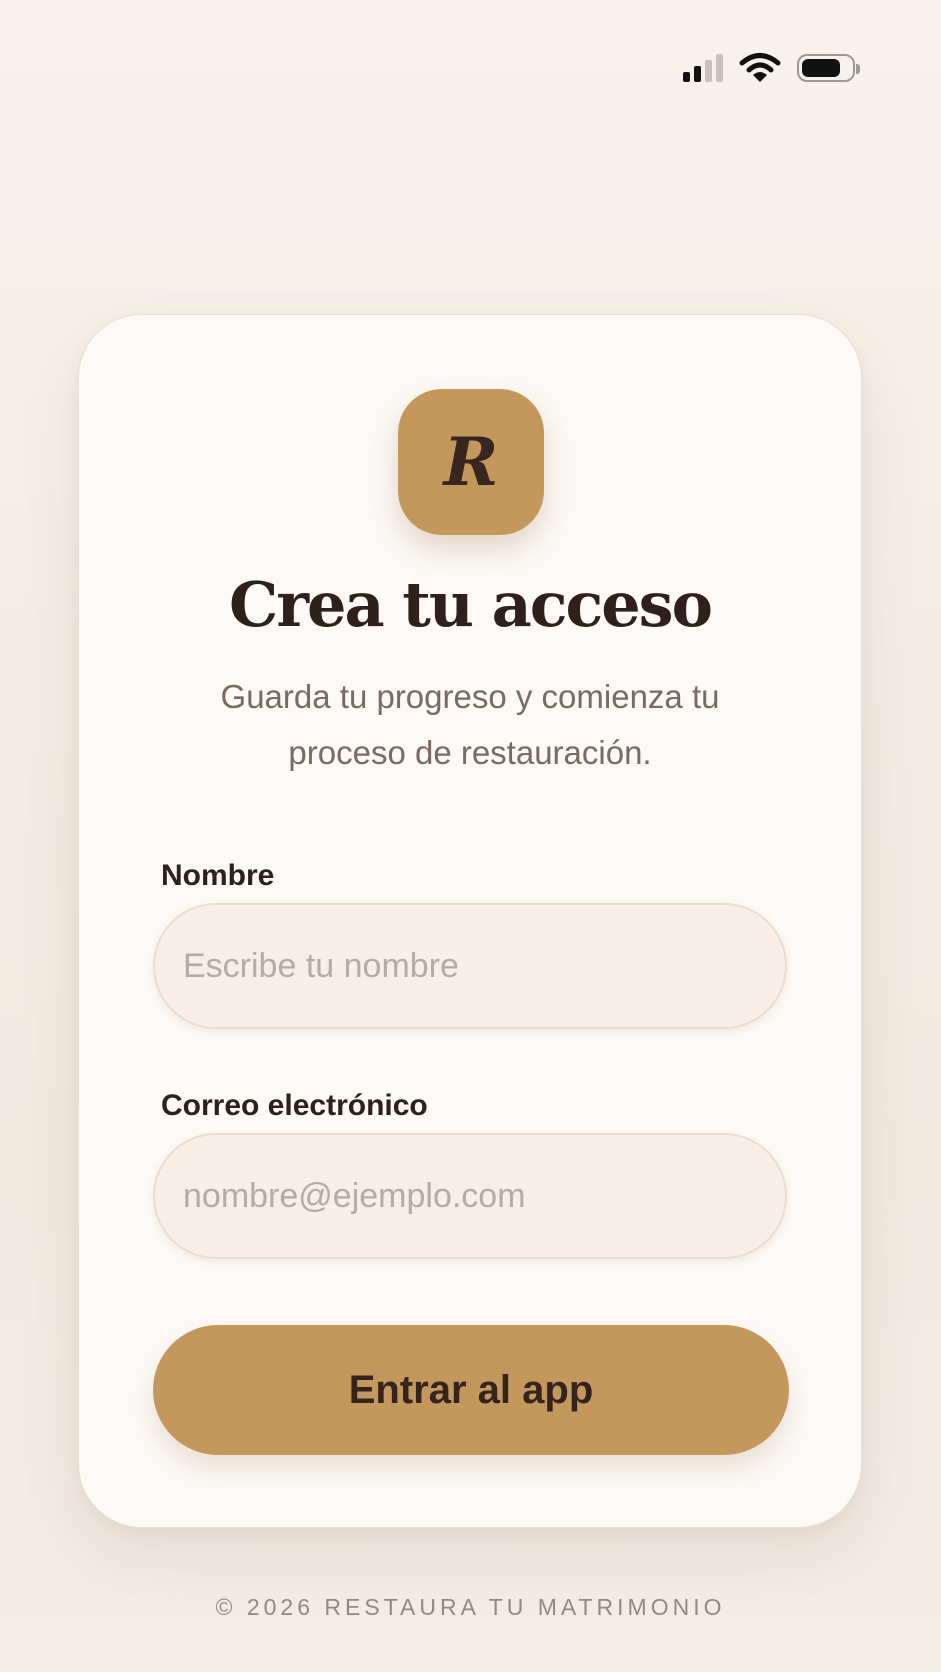 The image size is (941, 1672). I want to click on logo-letter: R, so click(471, 462).